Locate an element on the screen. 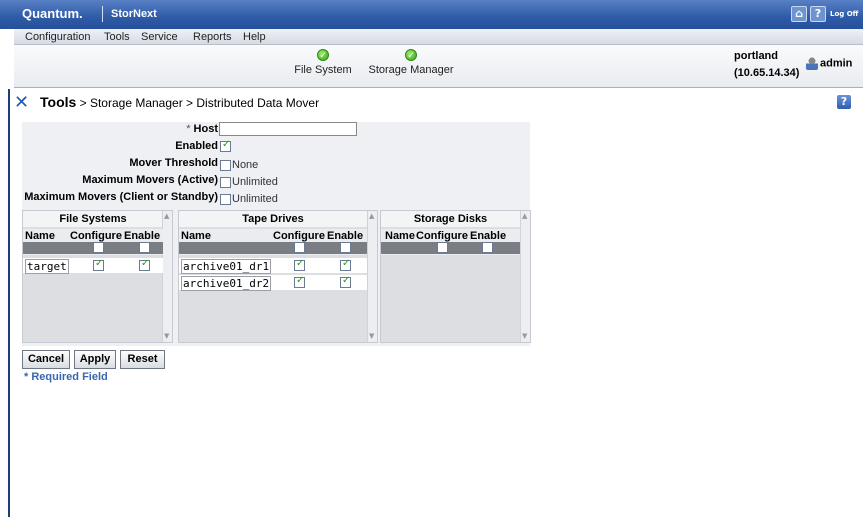 The width and height of the screenshot is (863, 517). file-systems-header: Name Configure Enable is located at coordinates (93, 242).